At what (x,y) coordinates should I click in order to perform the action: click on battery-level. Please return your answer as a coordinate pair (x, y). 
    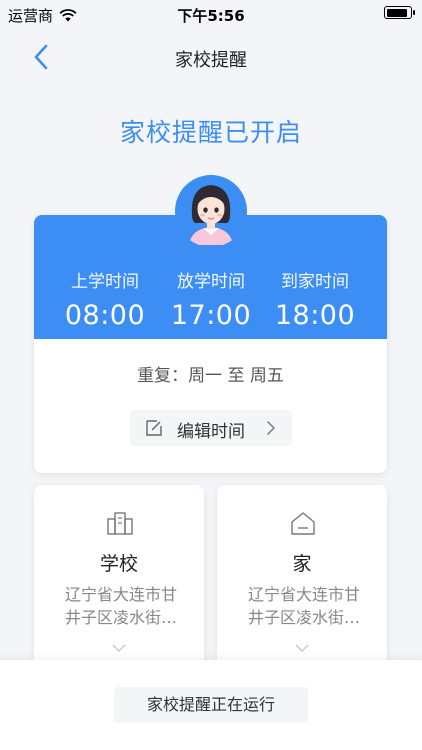
    Looking at the image, I should click on (397, 12).